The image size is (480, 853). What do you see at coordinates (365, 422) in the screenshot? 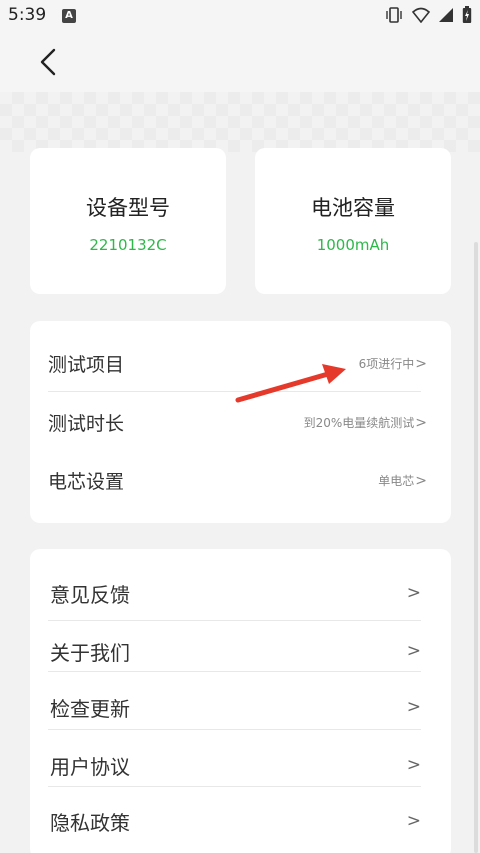
I see `test-duration-value: 到20%电量续航测试>` at bounding box center [365, 422].